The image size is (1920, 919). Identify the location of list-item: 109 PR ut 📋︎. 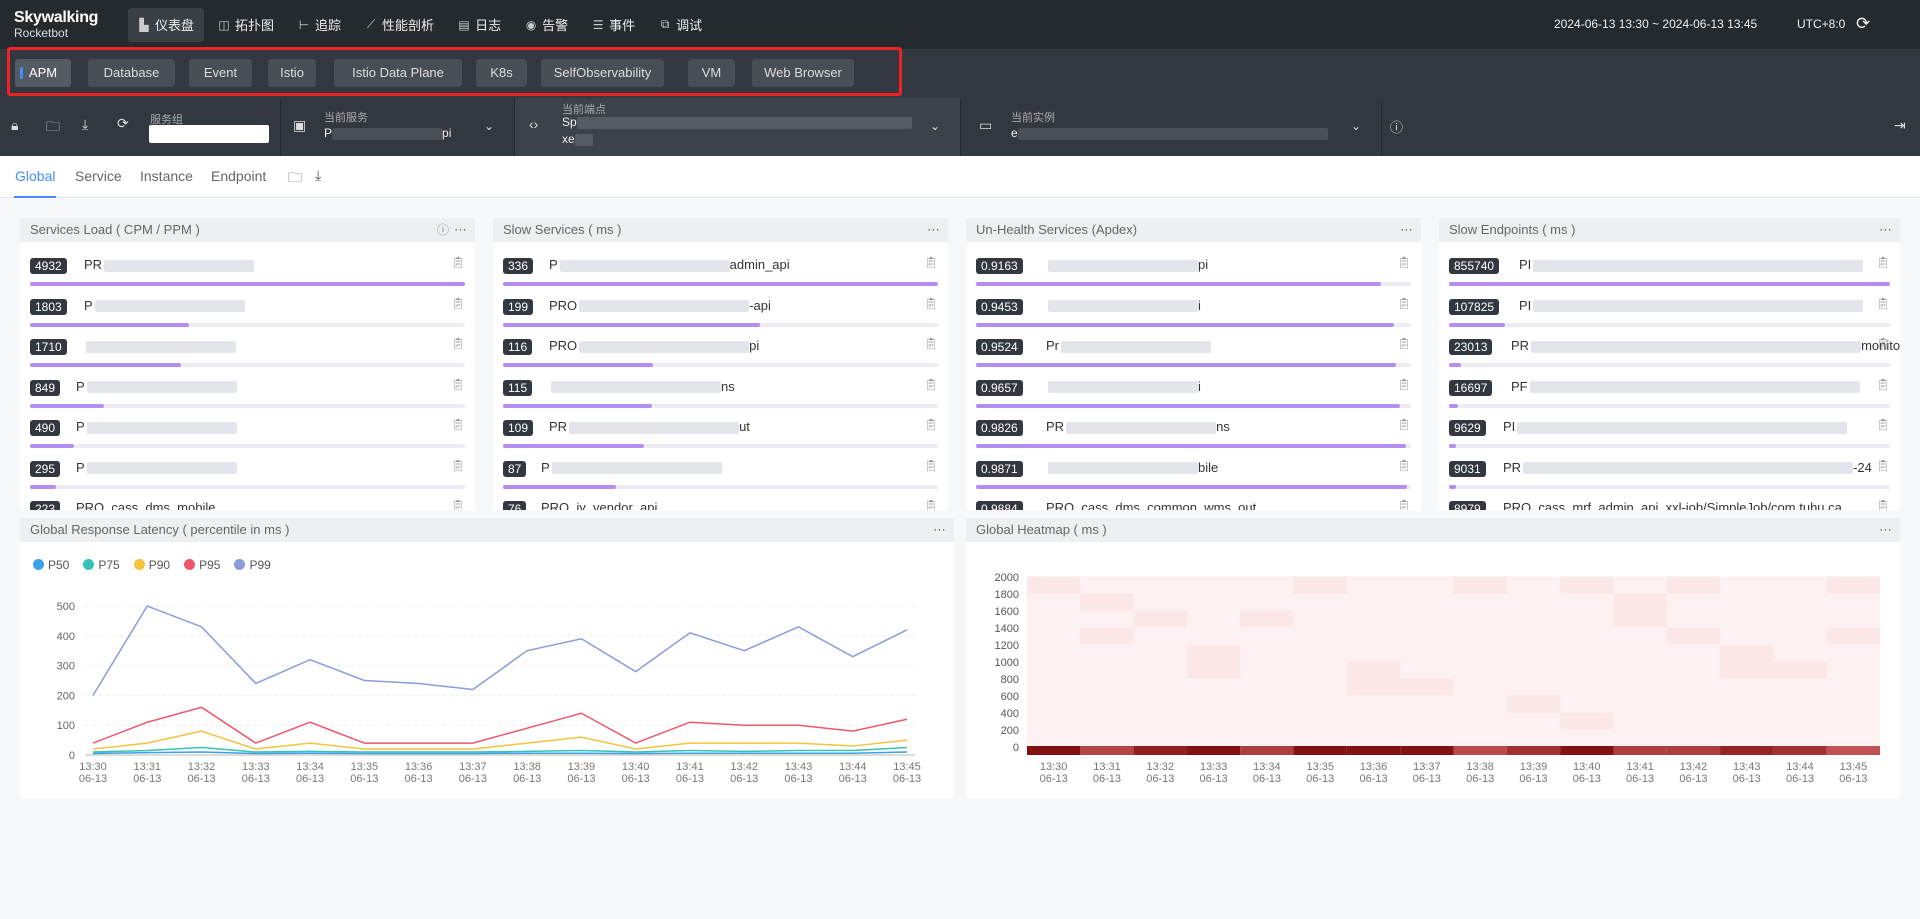
(720, 434).